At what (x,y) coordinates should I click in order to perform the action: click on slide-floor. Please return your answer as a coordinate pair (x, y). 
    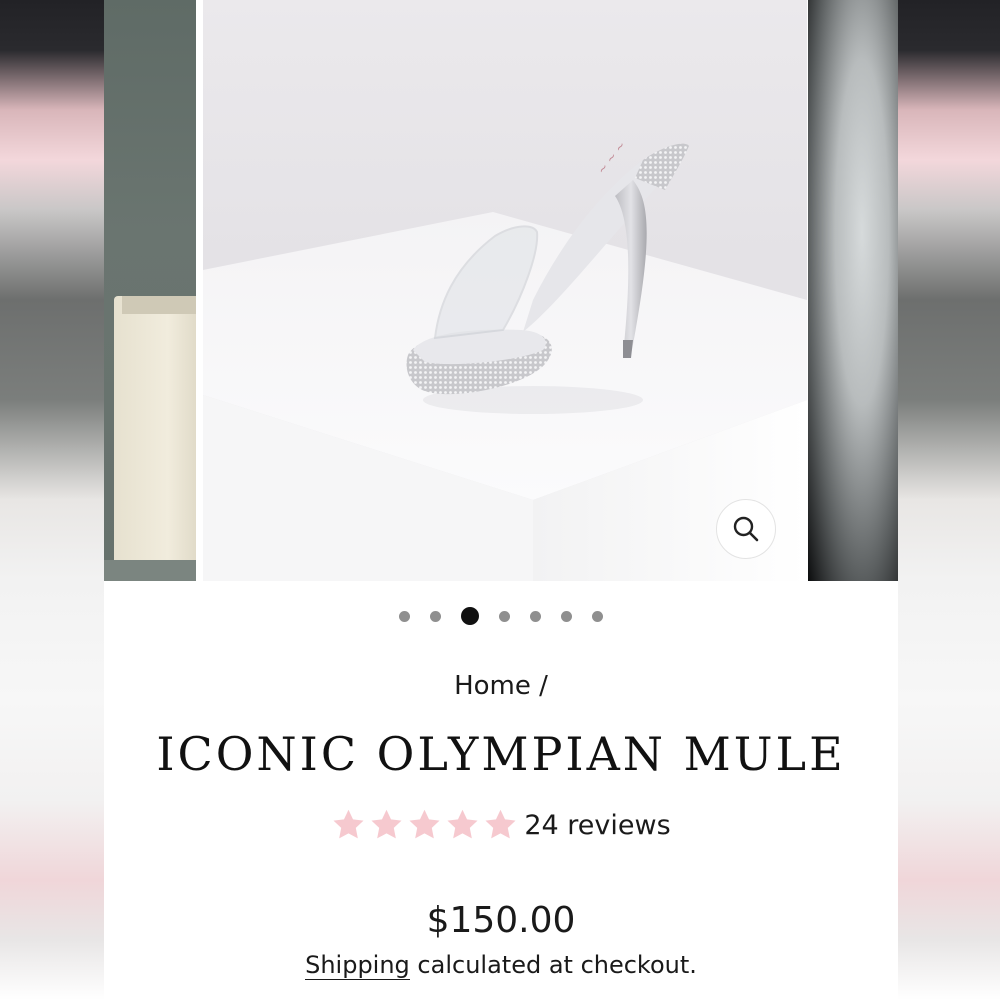
    Looking at the image, I should click on (150, 570).